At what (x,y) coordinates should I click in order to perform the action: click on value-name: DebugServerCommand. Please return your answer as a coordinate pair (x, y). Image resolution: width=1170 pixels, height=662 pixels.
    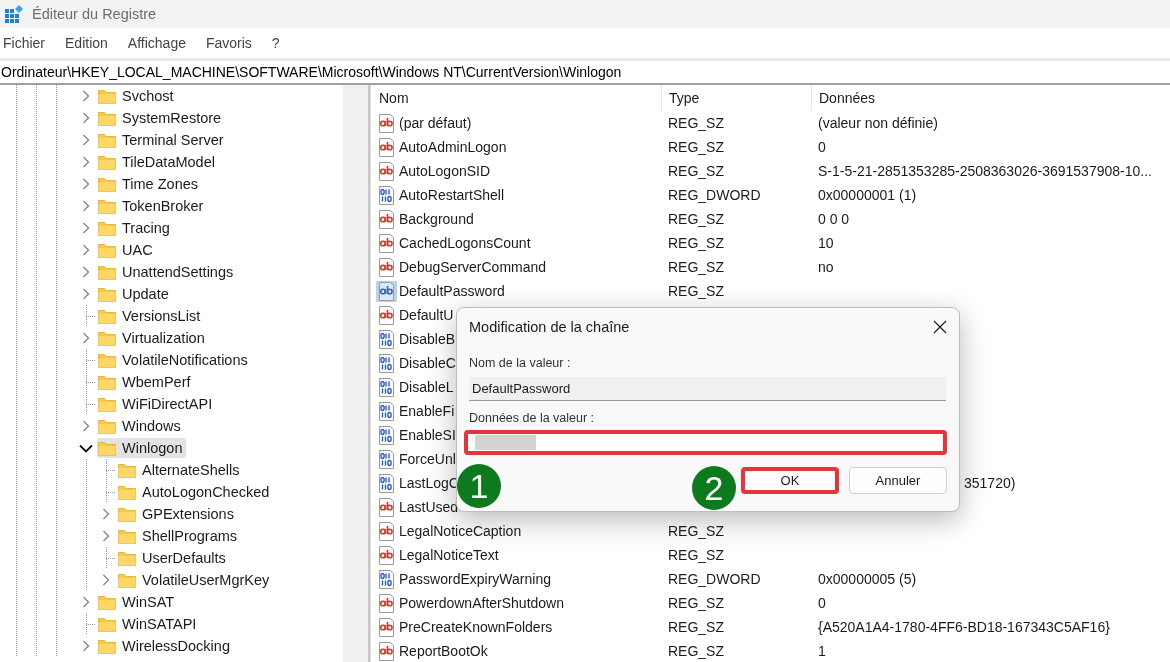
    Looking at the image, I should click on (473, 267).